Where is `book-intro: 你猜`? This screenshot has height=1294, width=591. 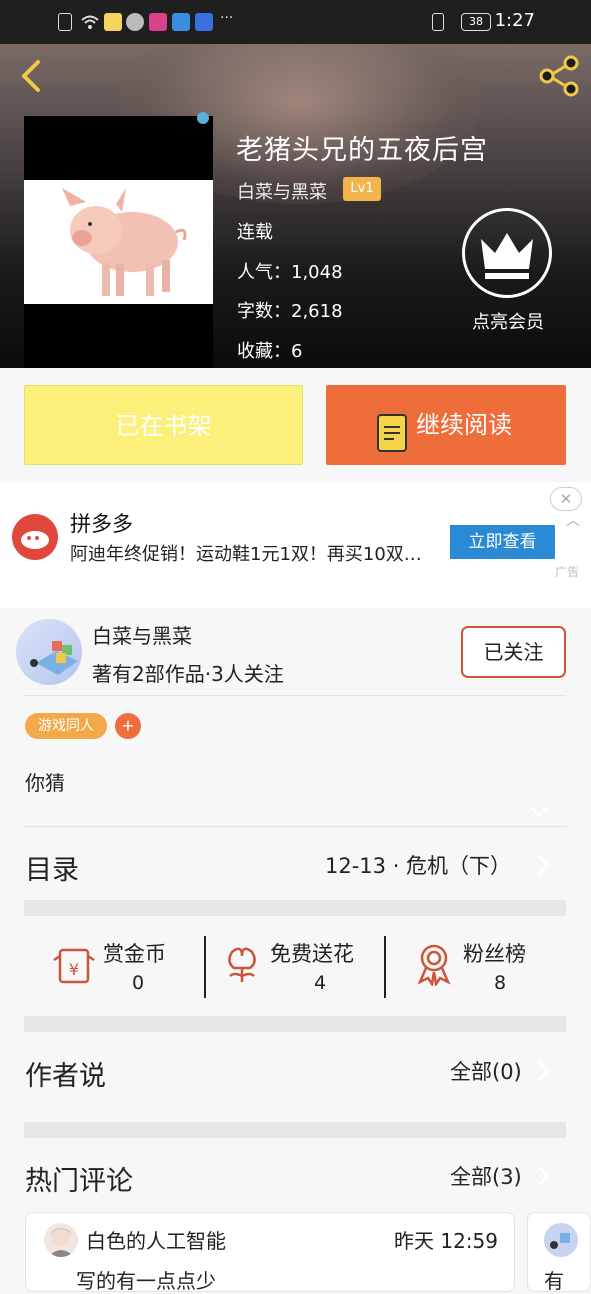 book-intro: 你猜 is located at coordinates (45, 783).